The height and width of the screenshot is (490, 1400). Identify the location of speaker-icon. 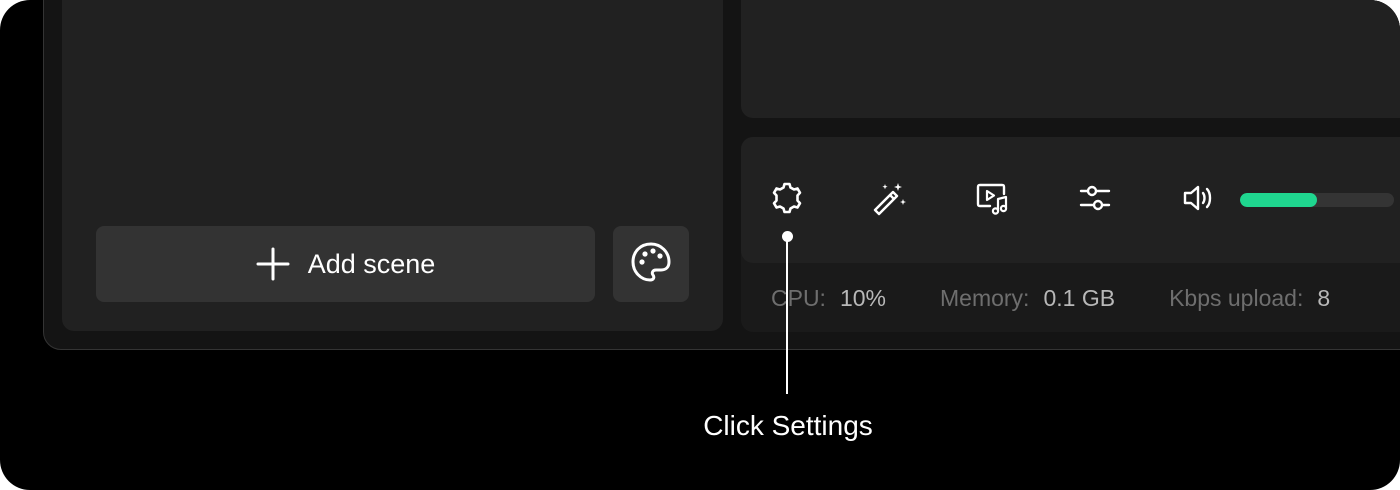
(1198, 200).